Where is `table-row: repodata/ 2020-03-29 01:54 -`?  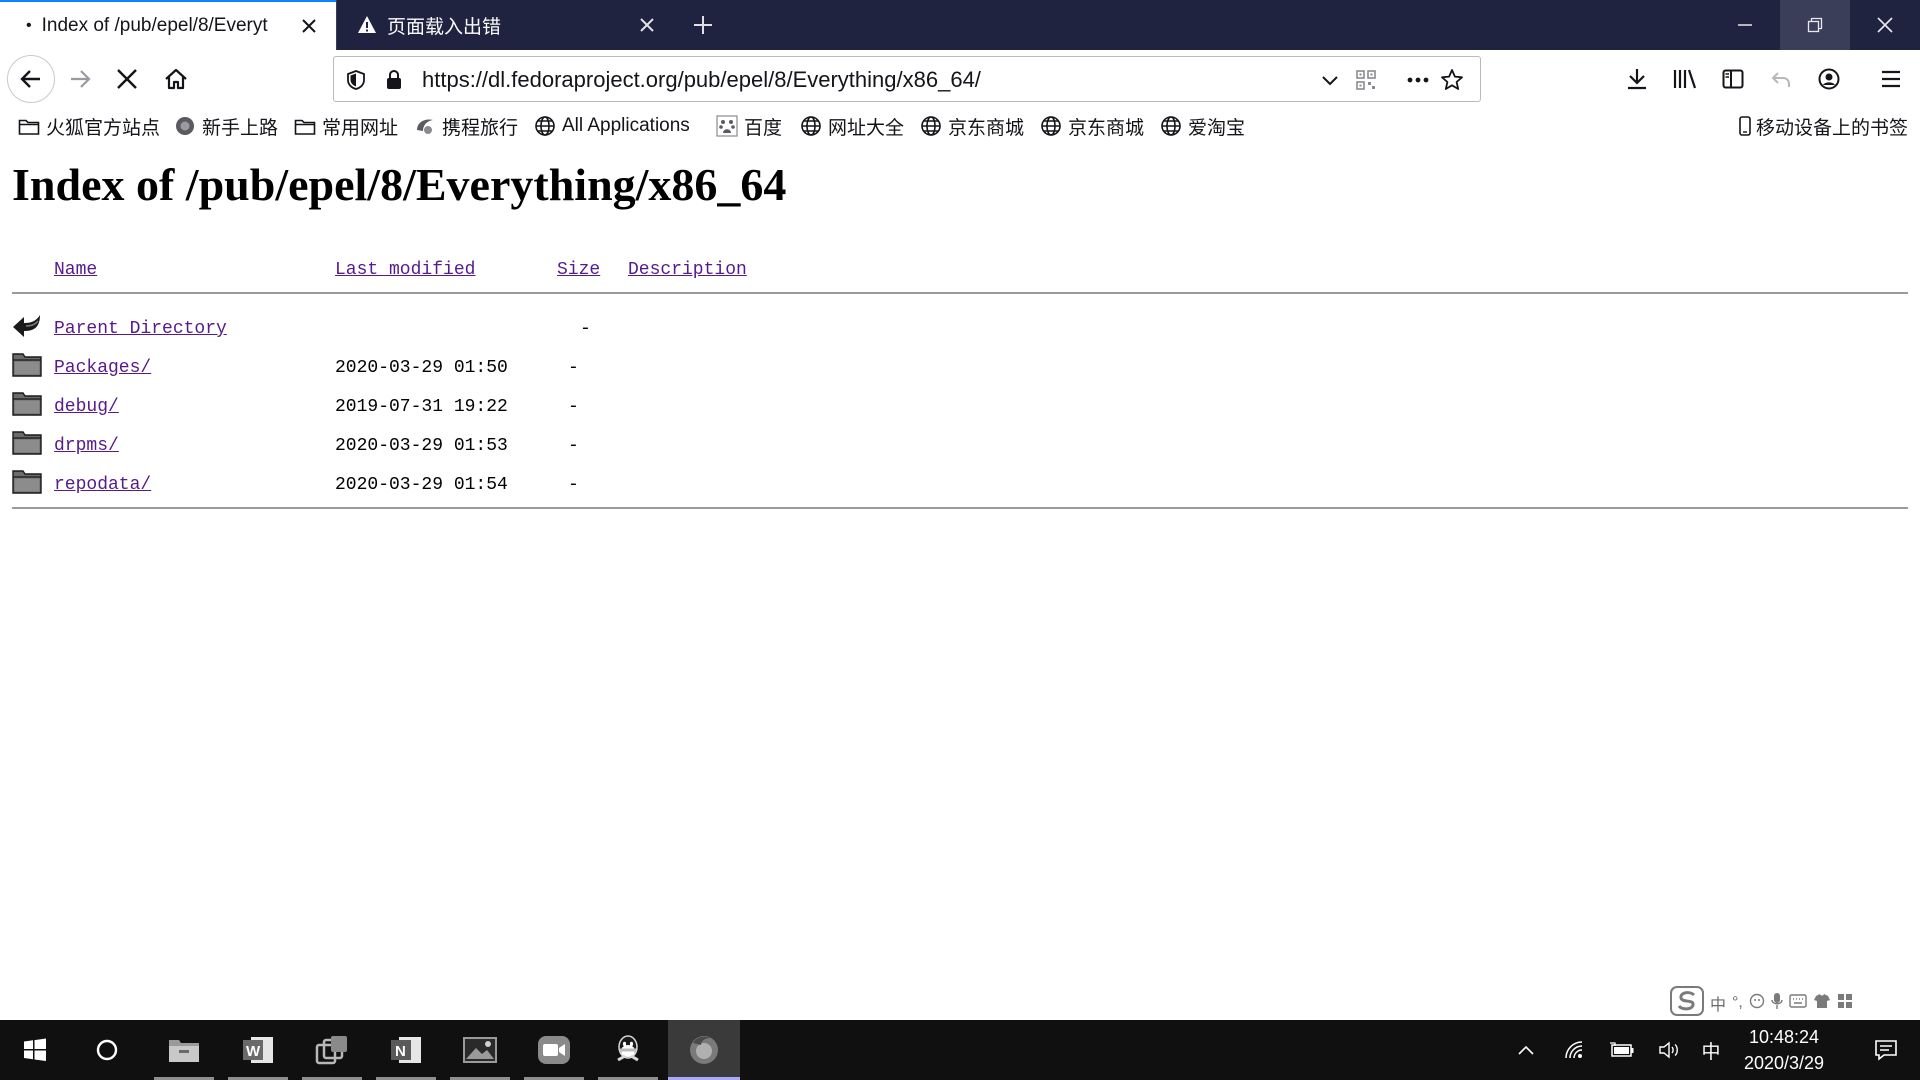
table-row: repodata/ 2020-03-29 01:54 - is located at coordinates (960, 484).